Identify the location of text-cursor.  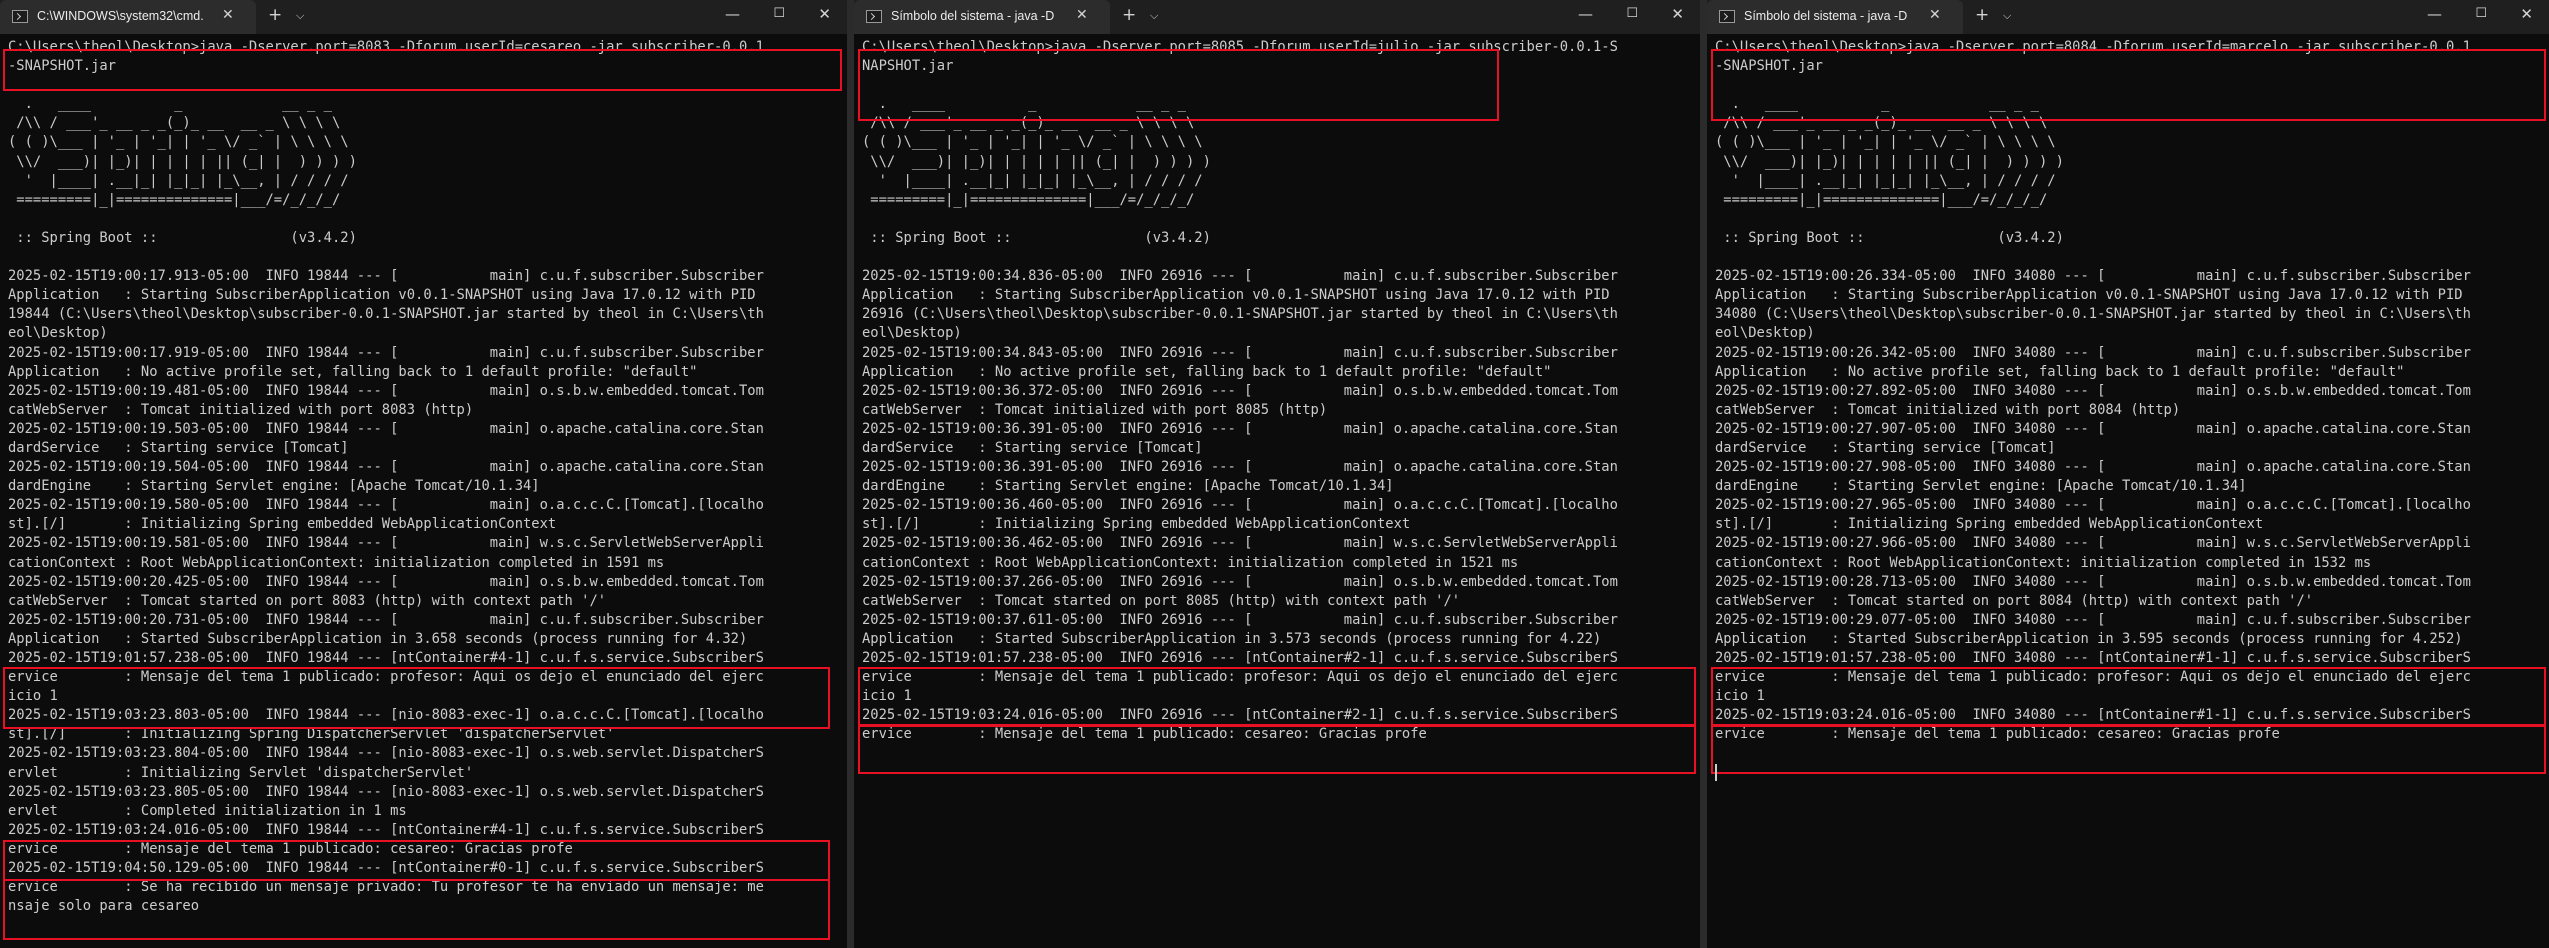
(1716, 772).